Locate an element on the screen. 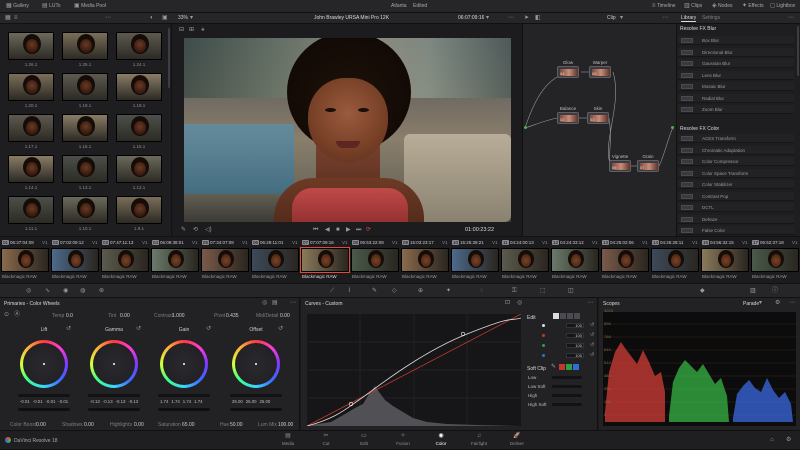 This screenshot has height=450, width=800. soft-clip-red is located at coordinates (562, 367).